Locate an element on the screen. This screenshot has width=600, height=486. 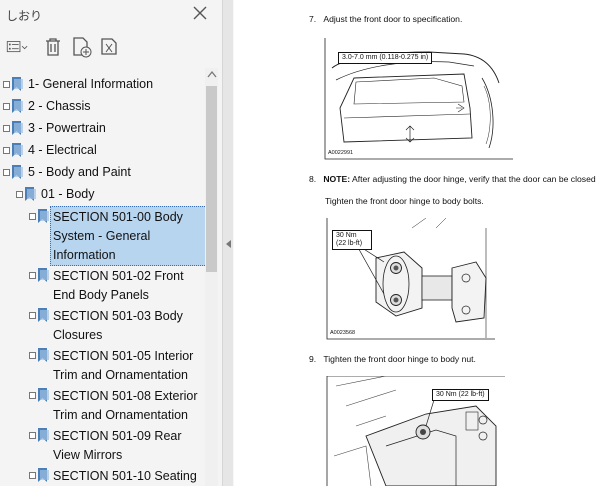
close-icon is located at coordinates (200, 13).